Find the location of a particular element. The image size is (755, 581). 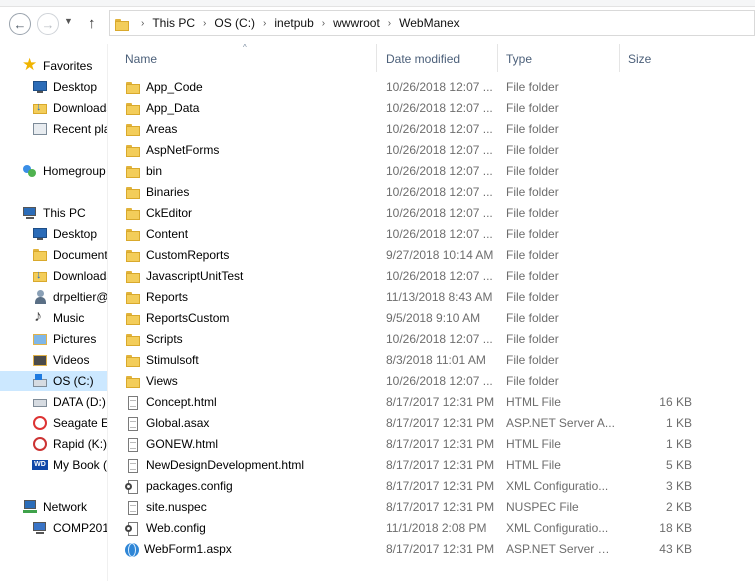

nav-item-label: DATA (D:) is located at coordinates (79, 402).